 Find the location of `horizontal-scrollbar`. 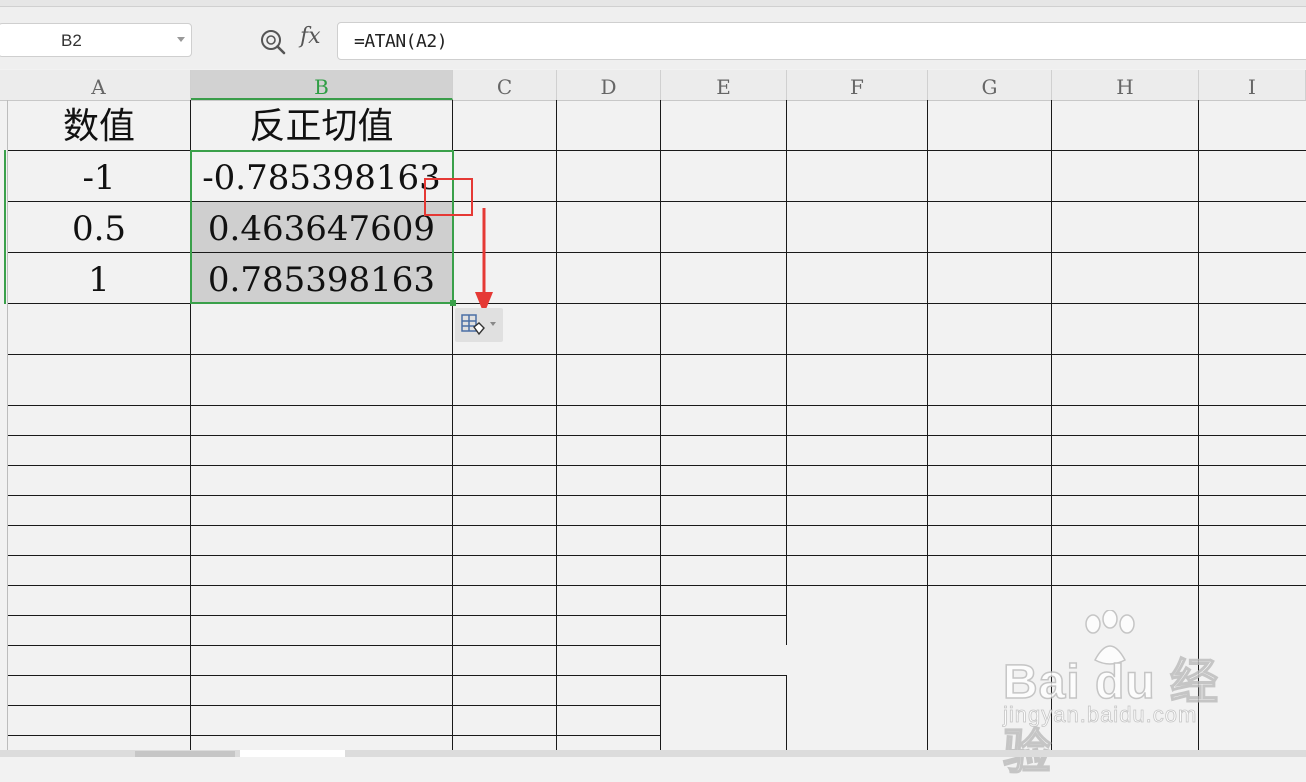

horizontal-scrollbar is located at coordinates (185, 754).